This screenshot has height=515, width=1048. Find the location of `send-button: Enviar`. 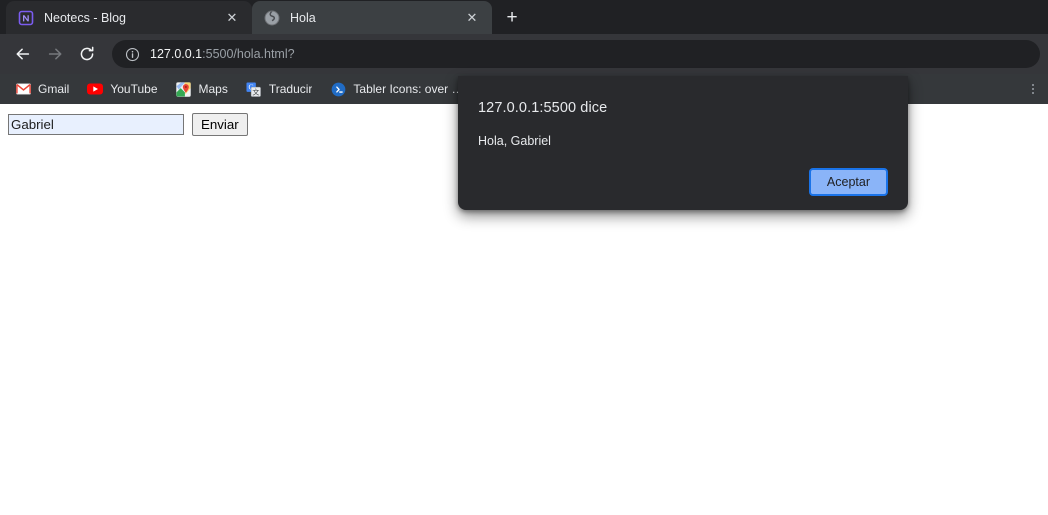

send-button: Enviar is located at coordinates (220, 124).